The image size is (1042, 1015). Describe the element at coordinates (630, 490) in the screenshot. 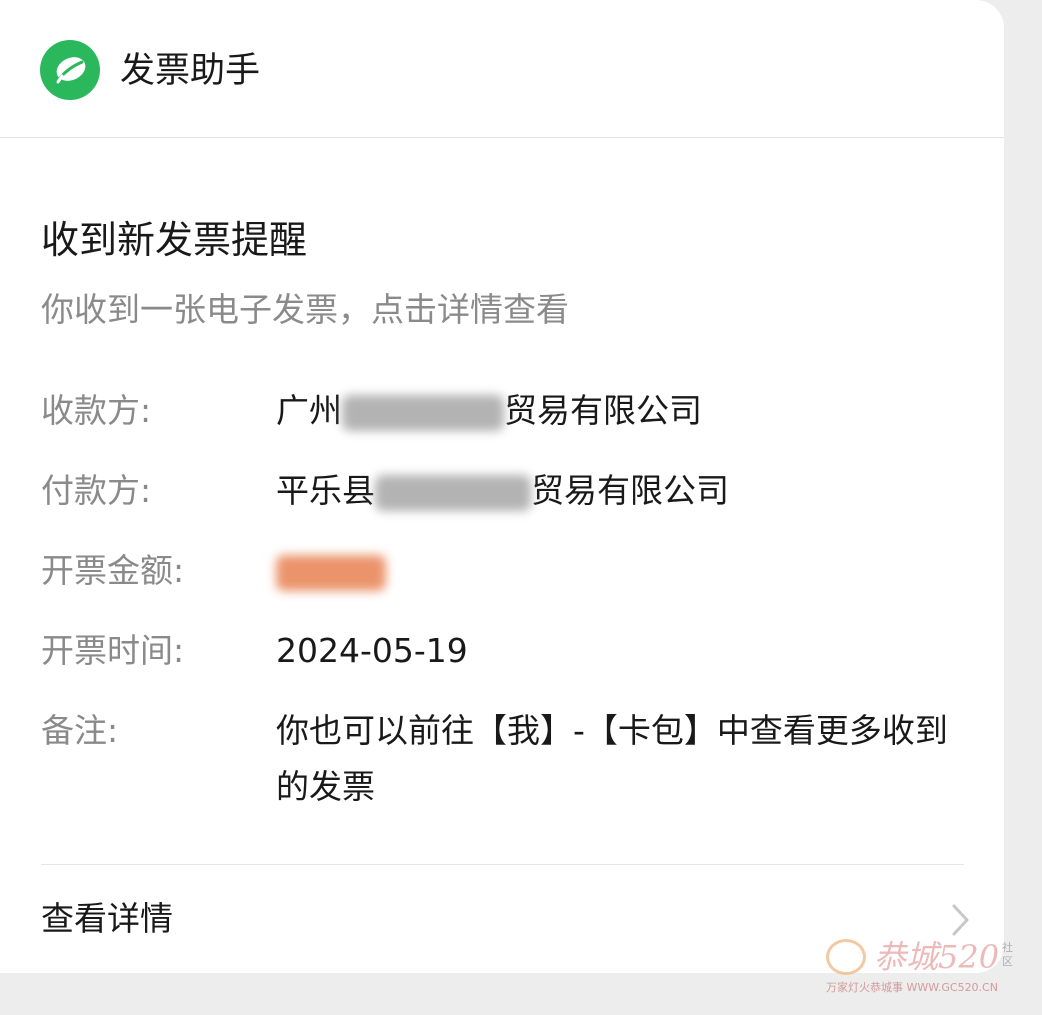

I see `payer-value-suffix: 贸易有限公司` at that location.